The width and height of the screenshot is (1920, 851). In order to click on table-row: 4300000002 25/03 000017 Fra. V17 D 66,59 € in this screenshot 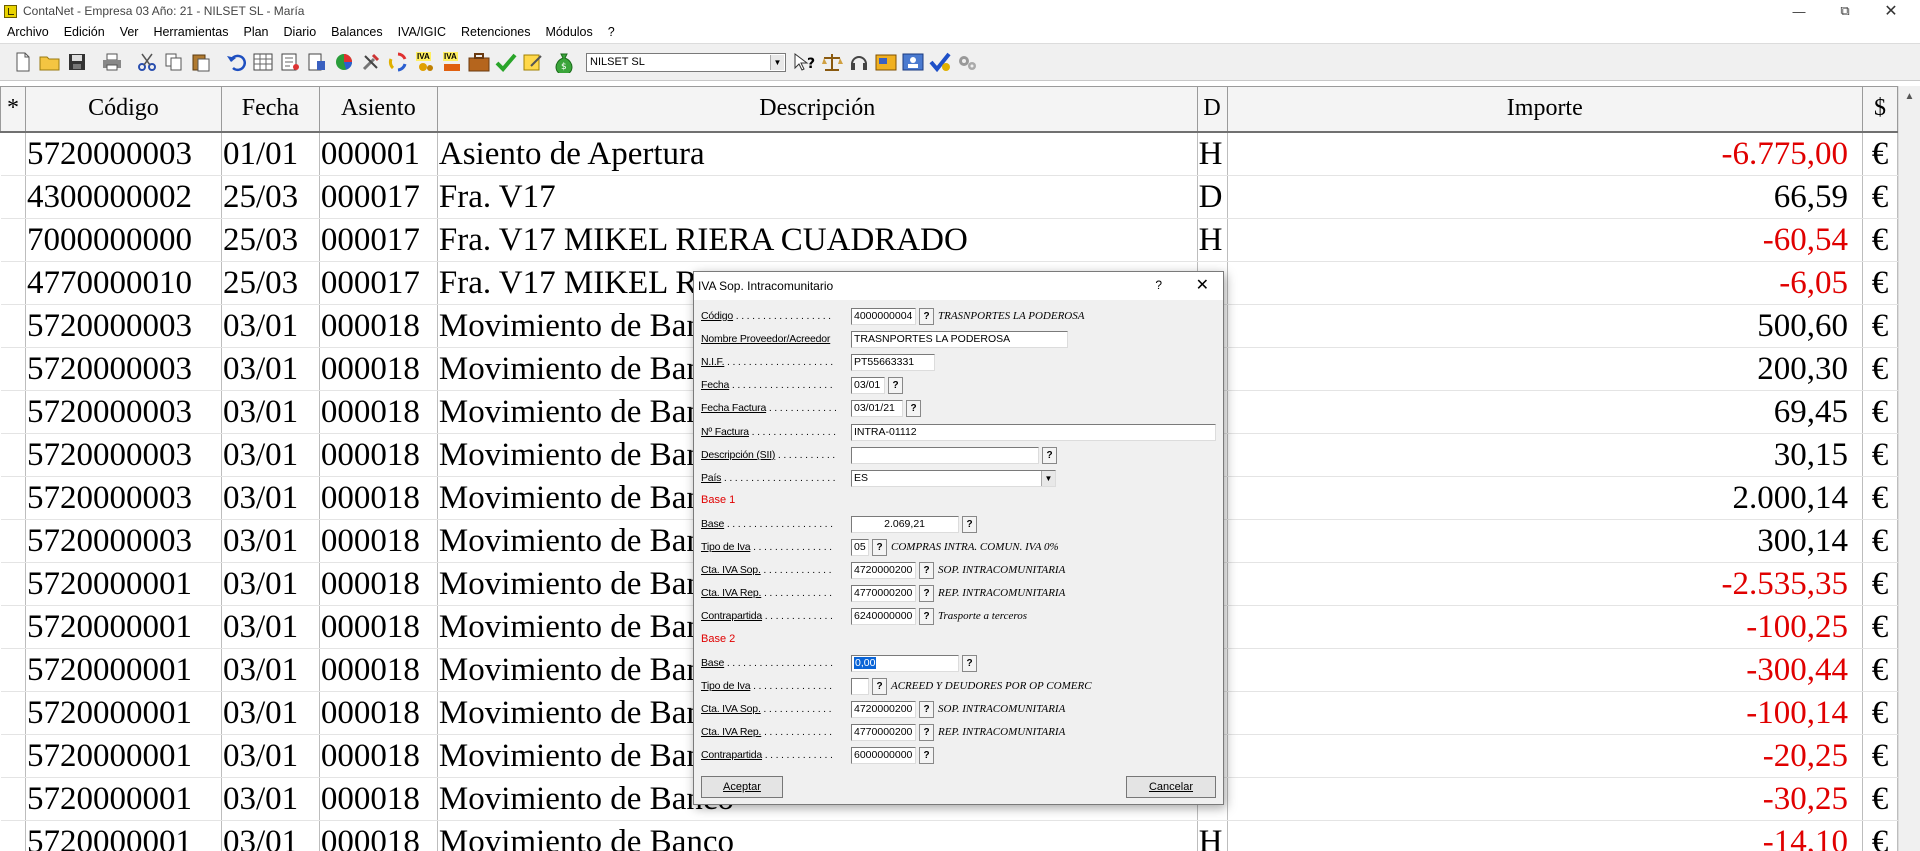, I will do `click(949, 197)`.